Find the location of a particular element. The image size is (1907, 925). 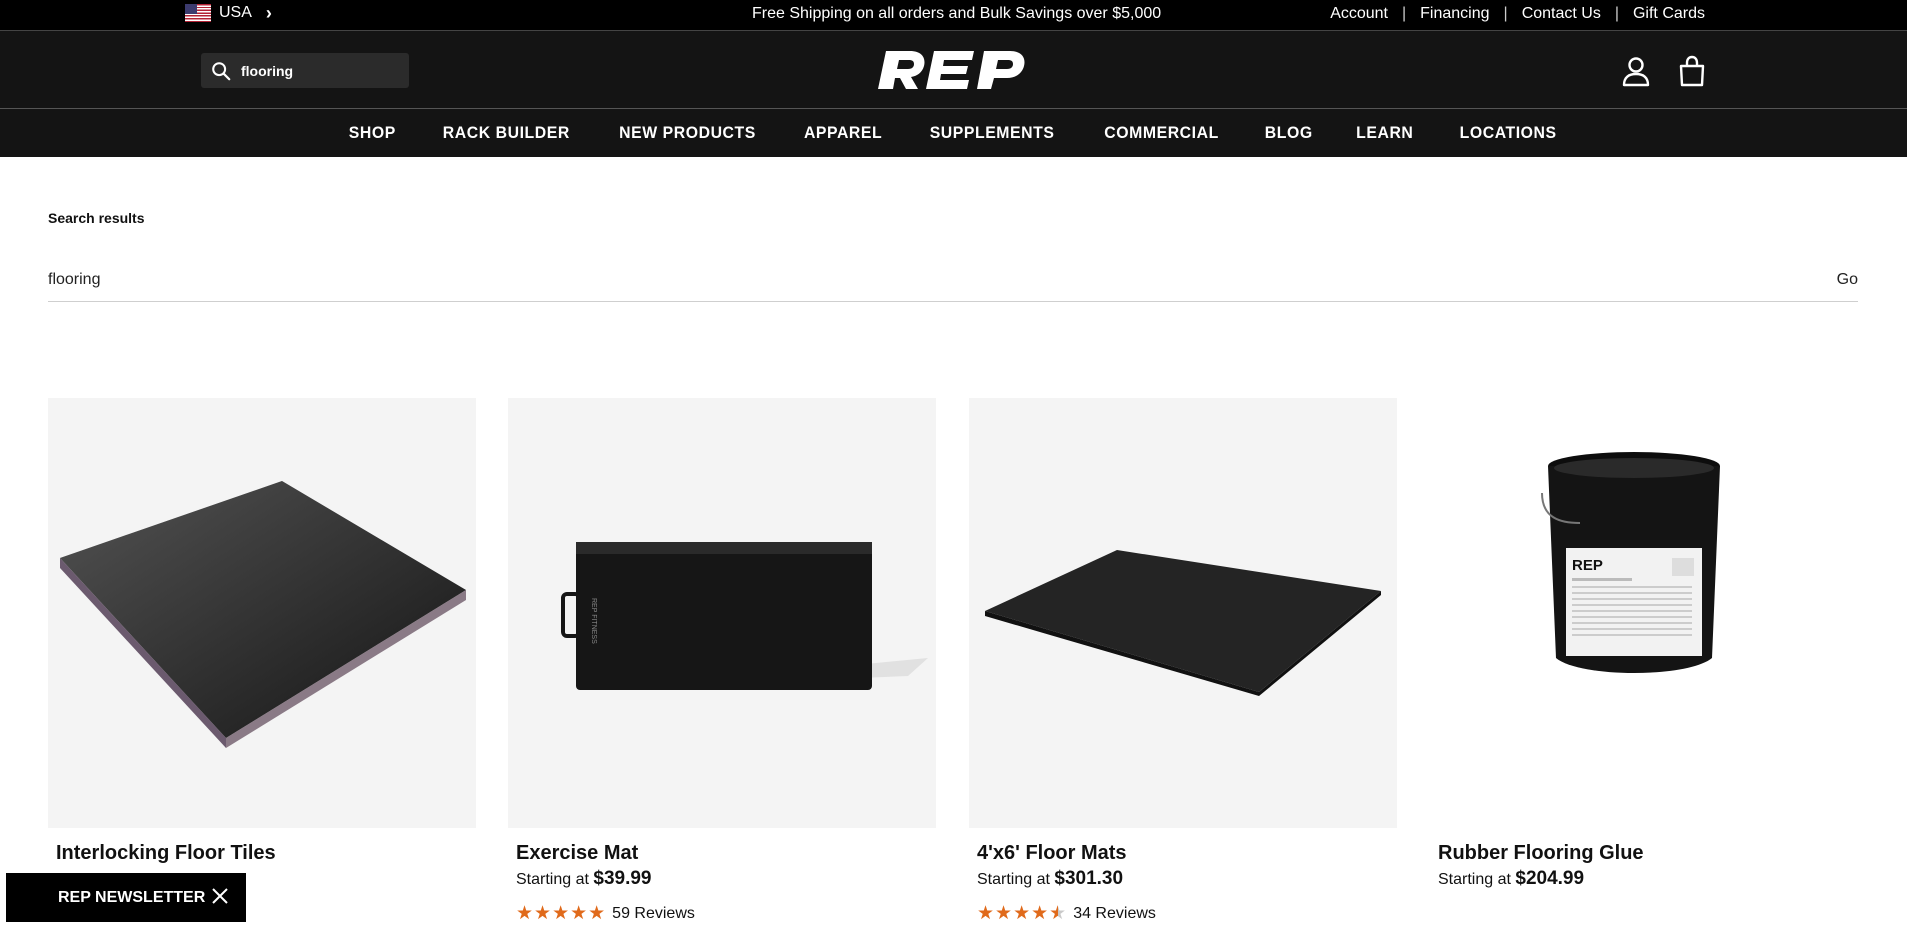

account-icon is located at coordinates (1636, 71).